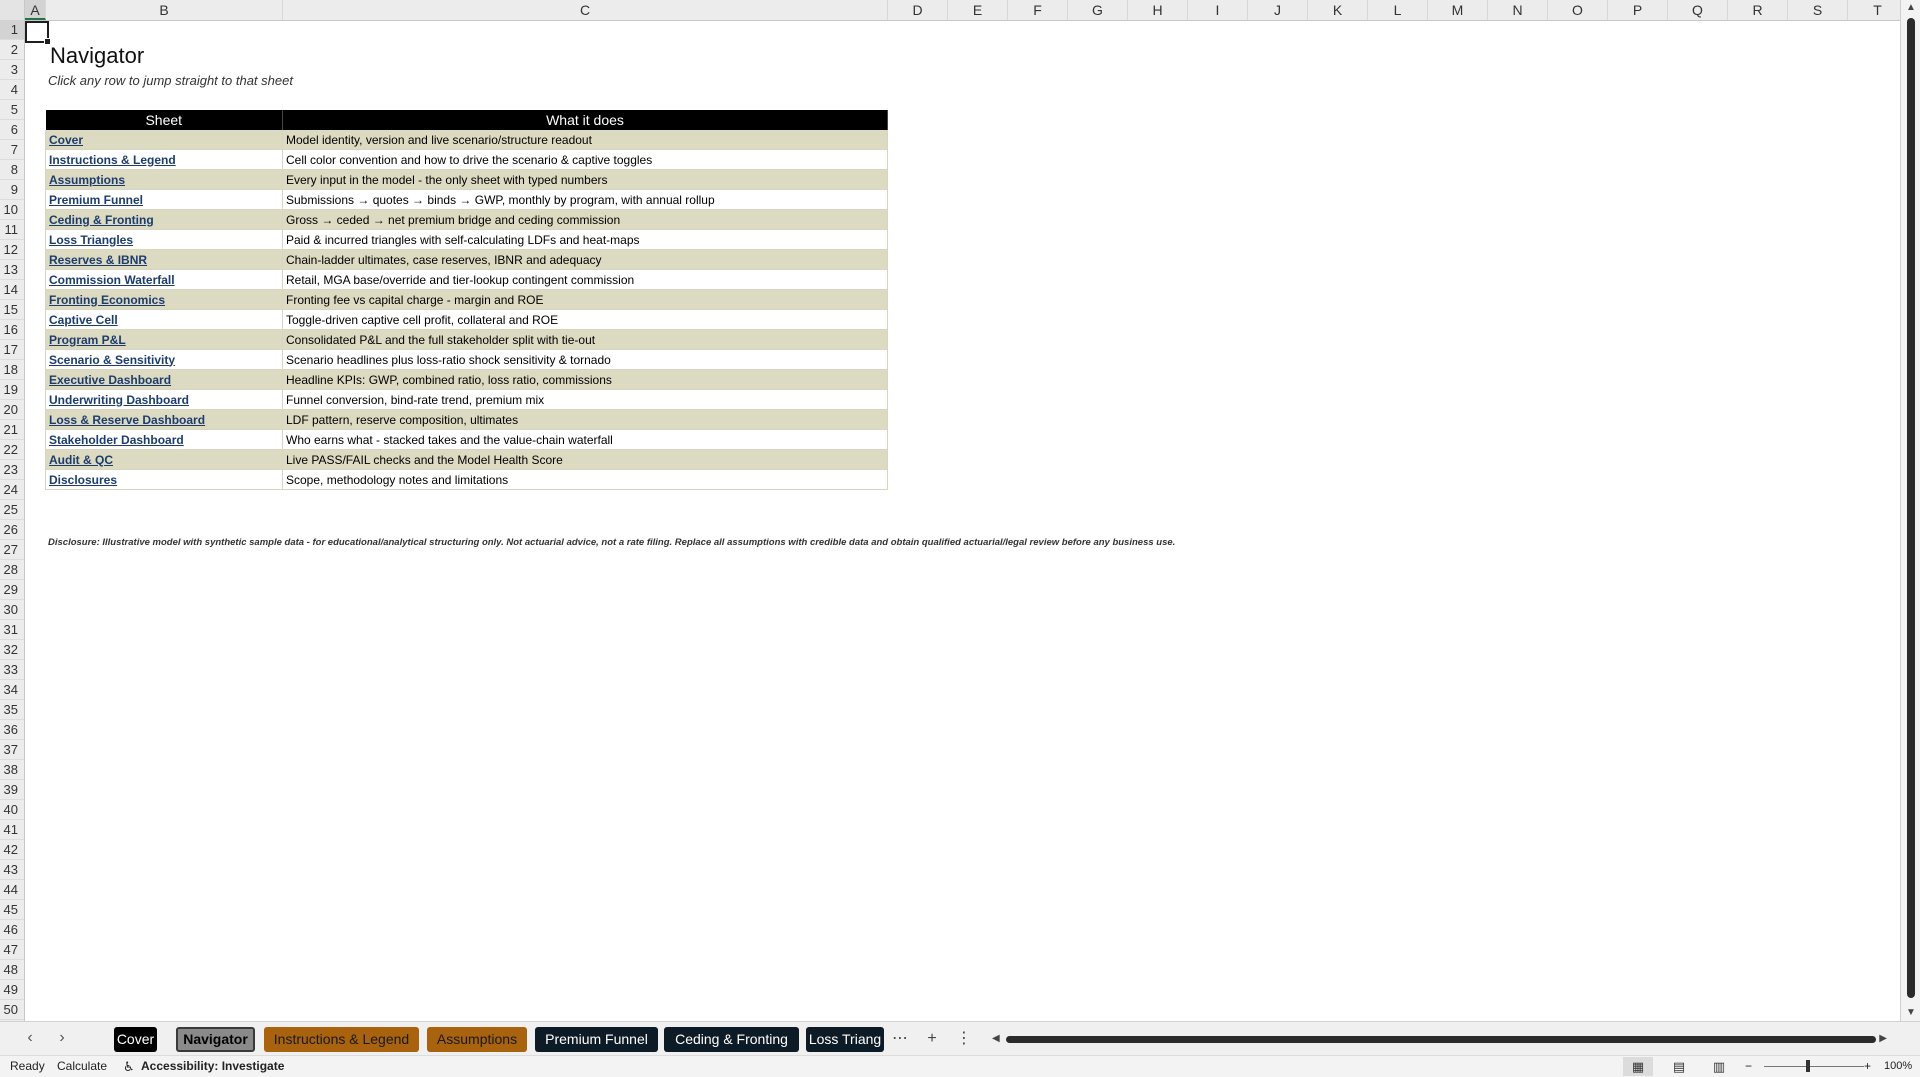 The height and width of the screenshot is (1077, 1920). I want to click on vertical-scroll-thumb, so click(1911, 508).